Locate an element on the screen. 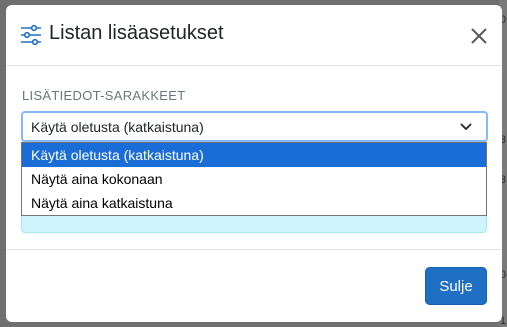 This screenshot has height=327, width=507. sliders-icon is located at coordinates (31, 35).